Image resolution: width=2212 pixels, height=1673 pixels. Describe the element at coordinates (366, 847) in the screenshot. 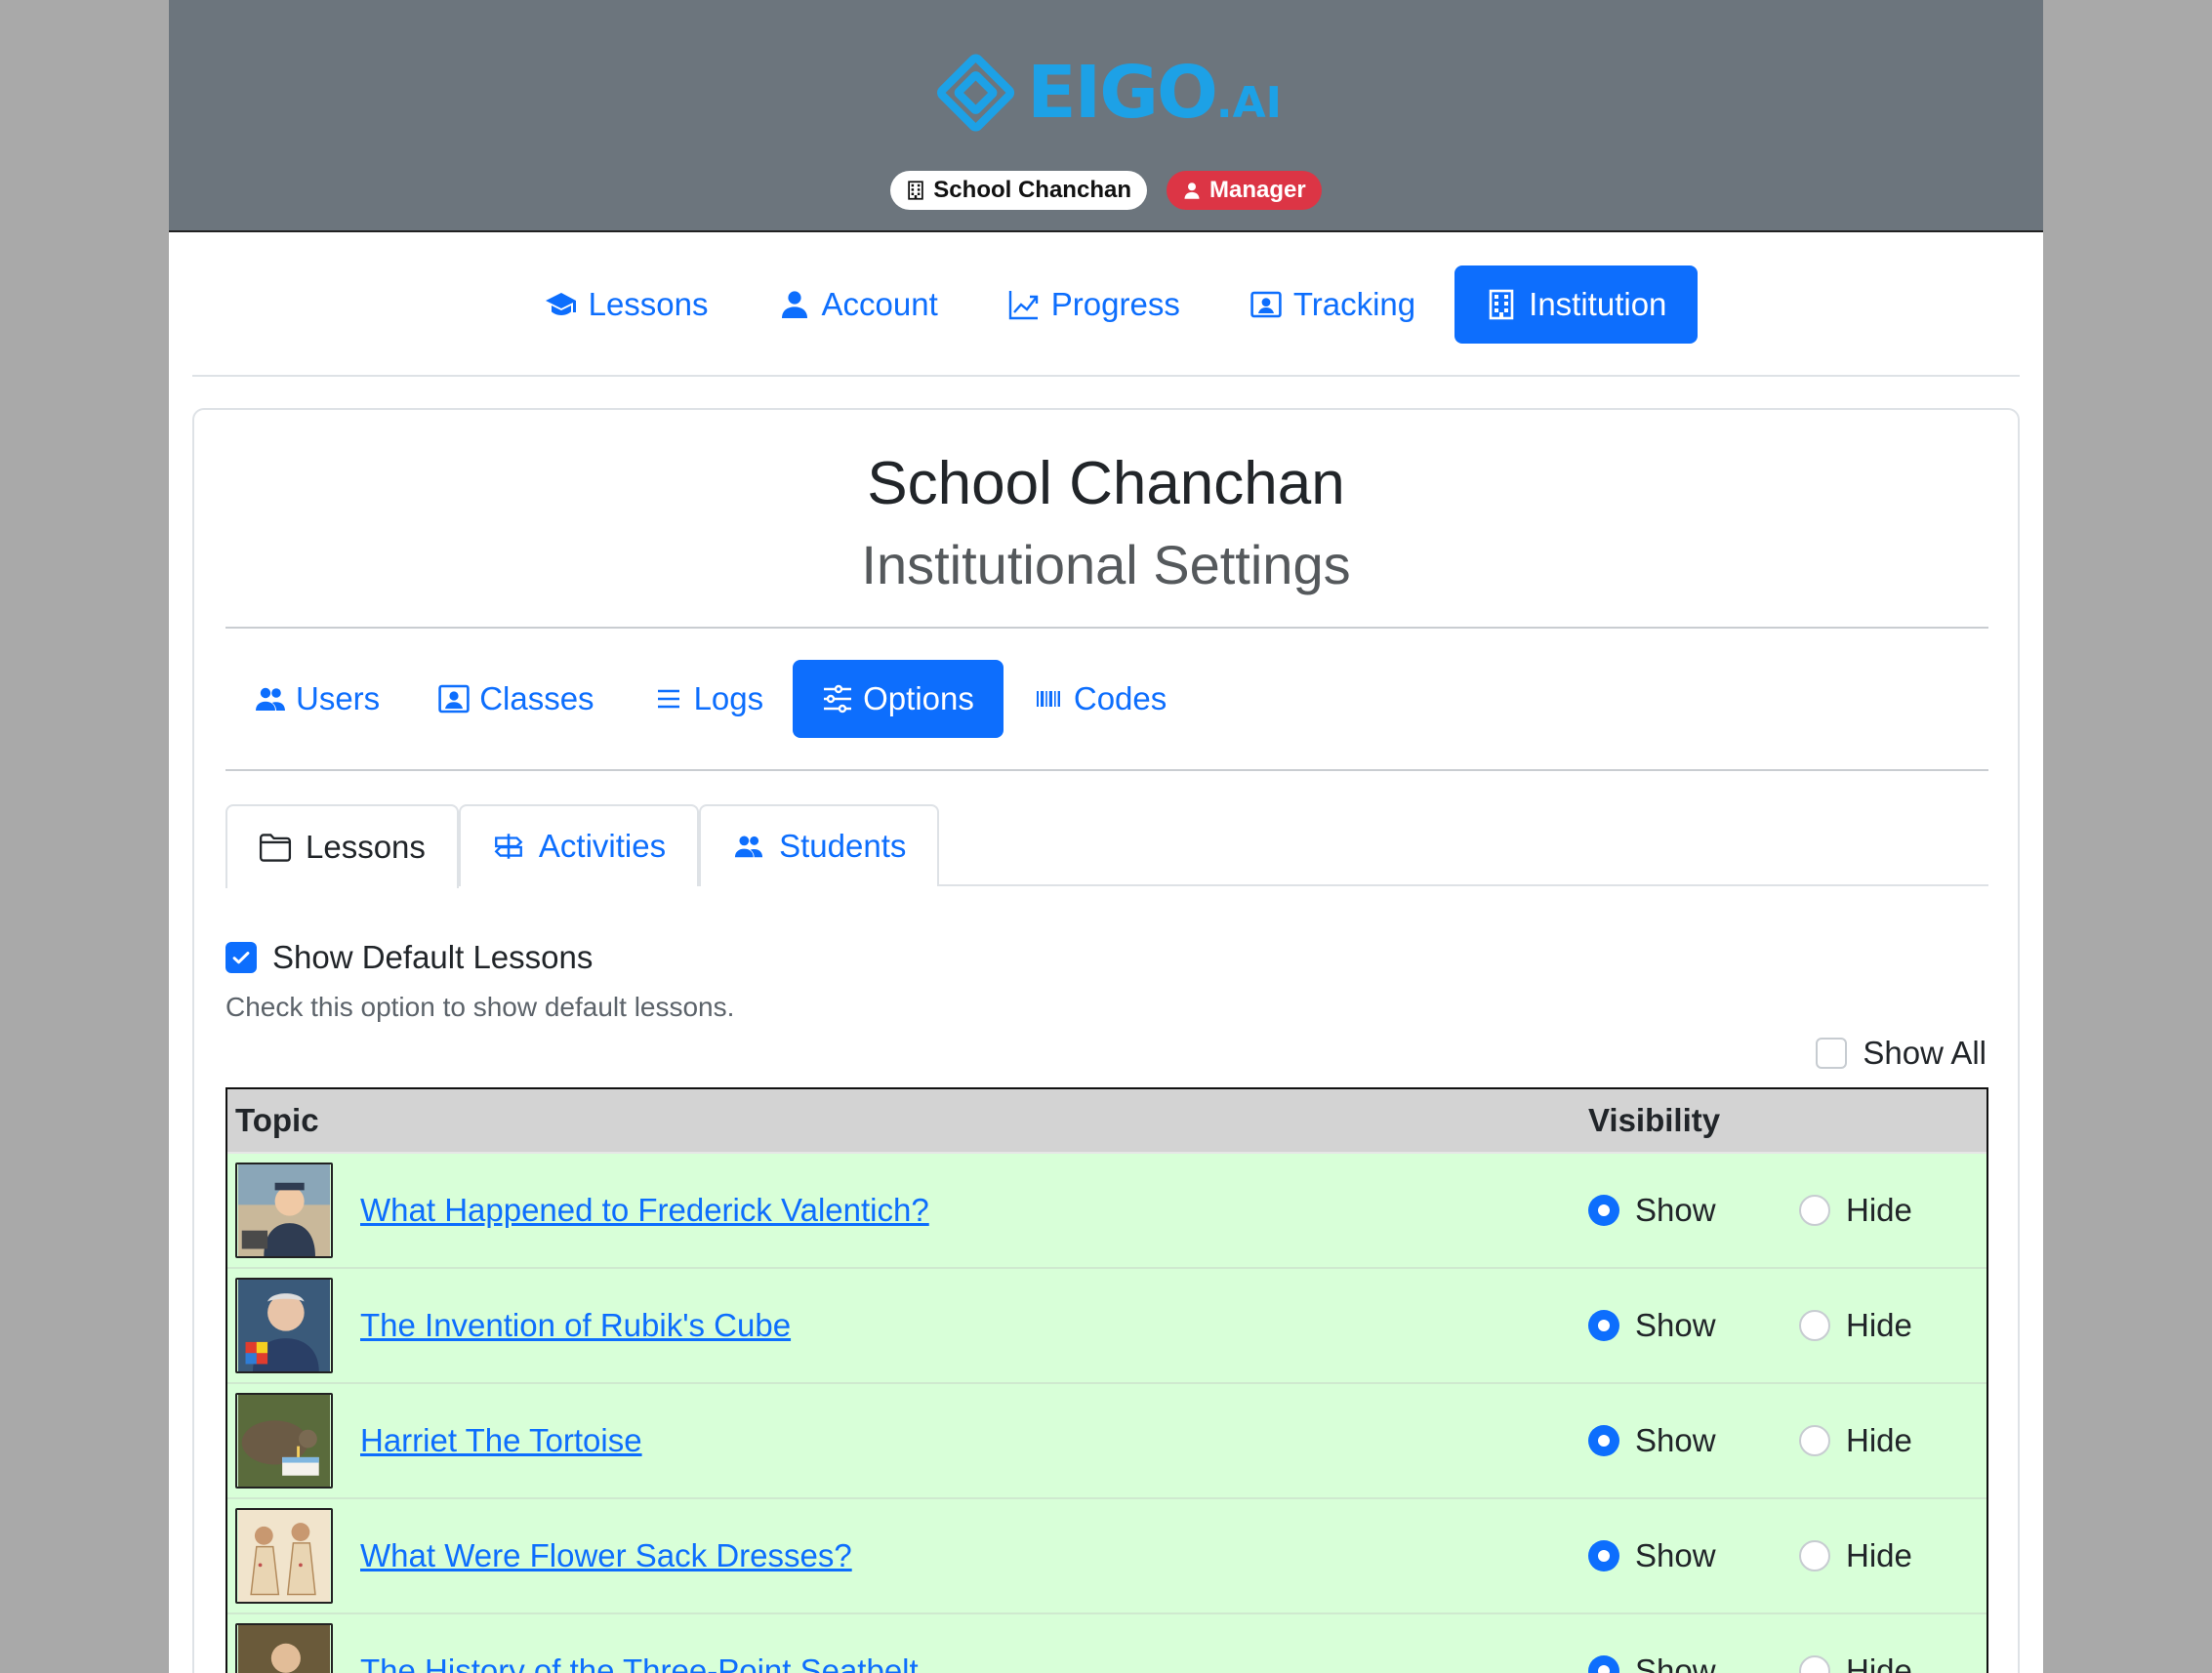

I see `tab-lessons-label: Lessons` at that location.